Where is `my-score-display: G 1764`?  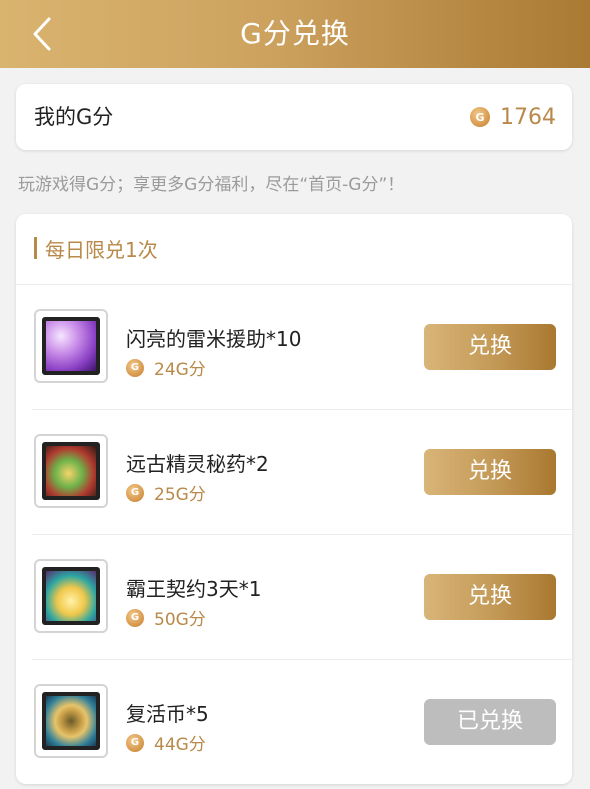
my-score-display: G 1764 is located at coordinates (513, 117).